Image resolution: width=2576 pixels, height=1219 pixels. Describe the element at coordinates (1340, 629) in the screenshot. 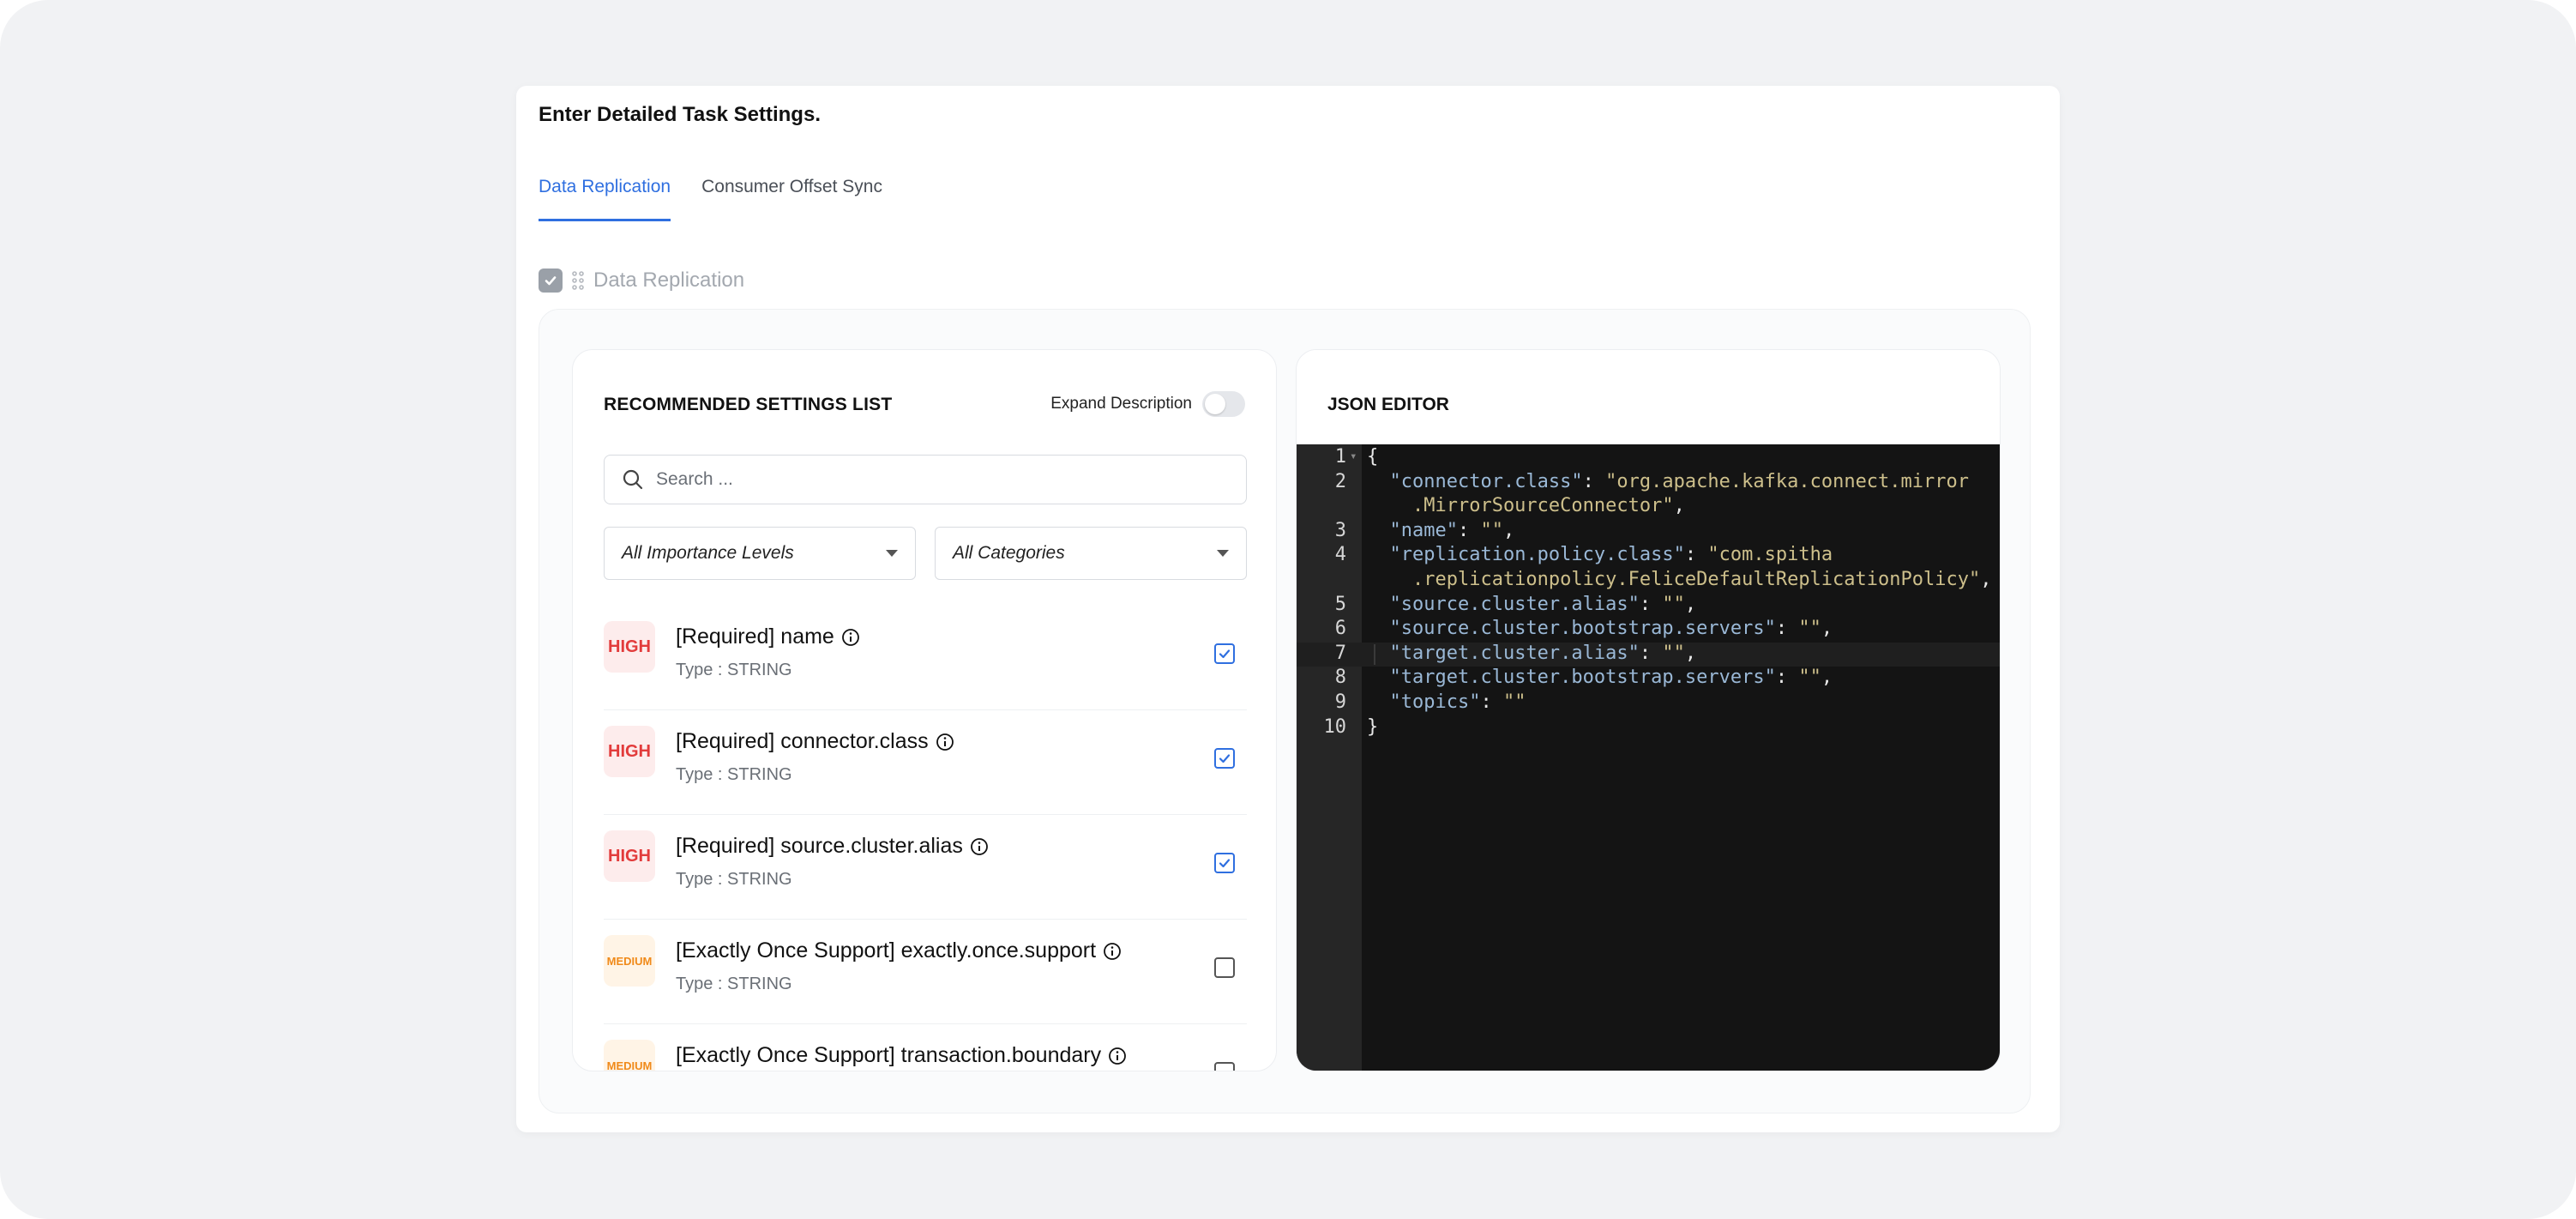

I see `line-number: 6` at that location.